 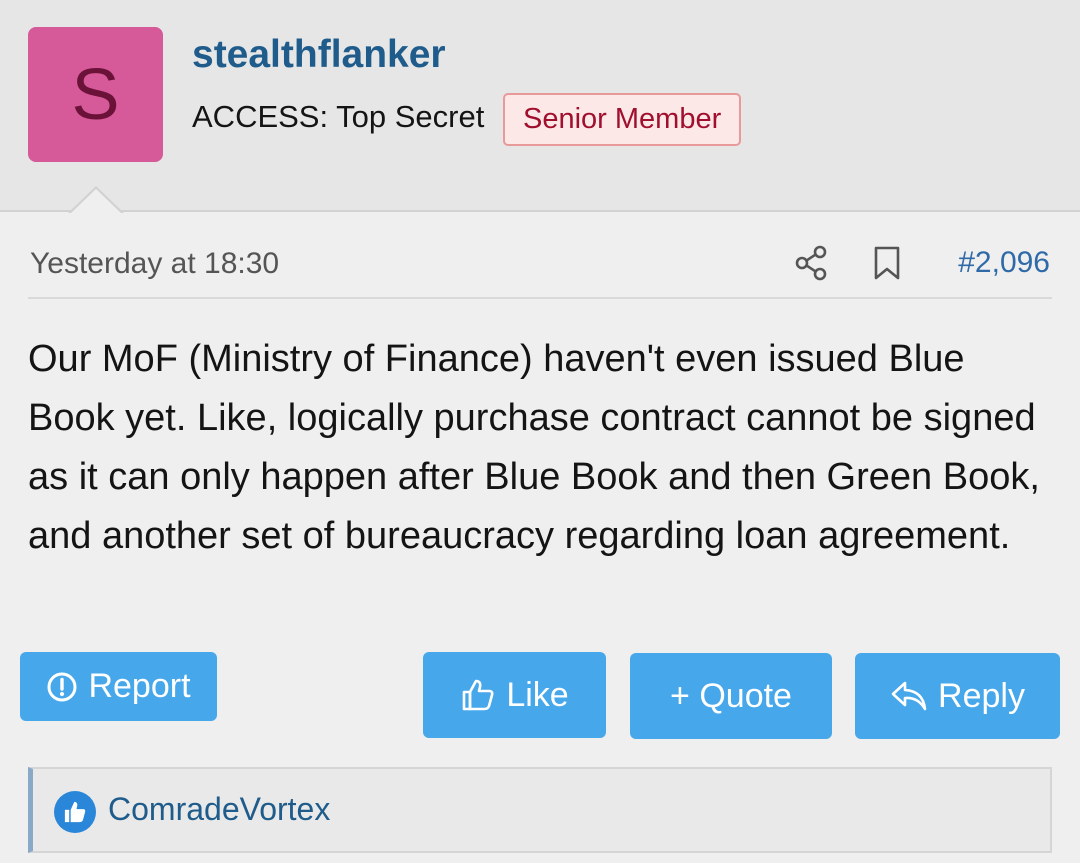 I want to click on reply-button: Reply, so click(x=957, y=696).